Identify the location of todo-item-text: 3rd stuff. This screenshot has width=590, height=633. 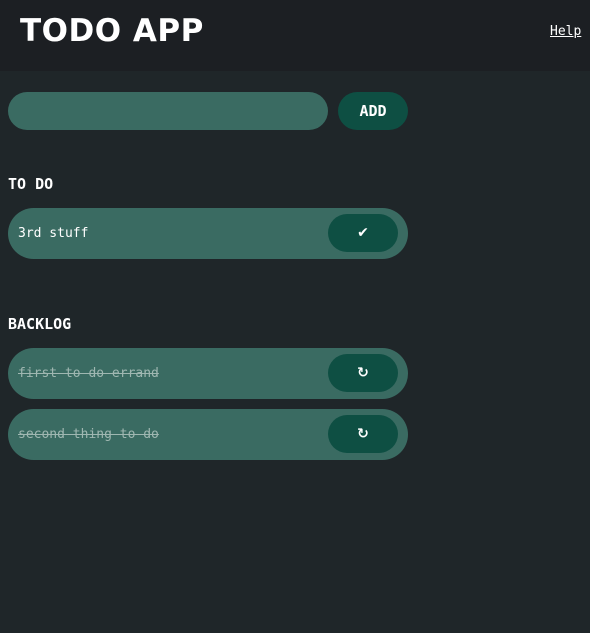
(53, 233).